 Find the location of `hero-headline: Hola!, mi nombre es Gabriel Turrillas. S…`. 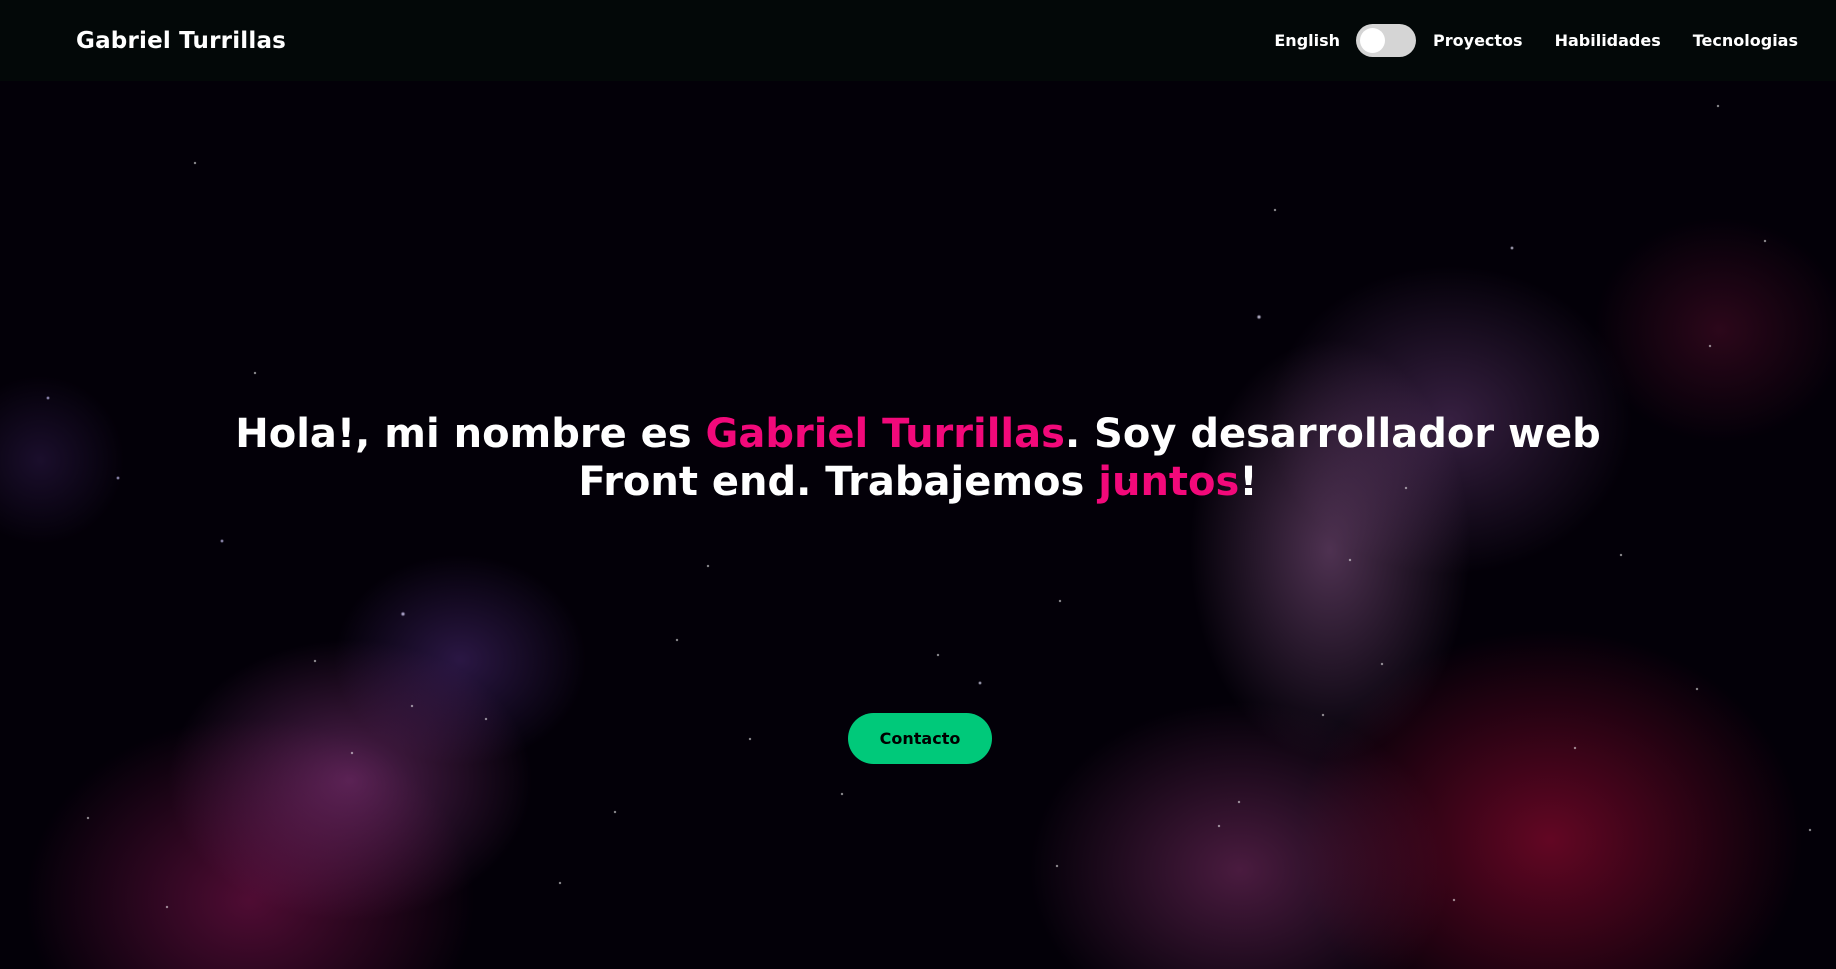

hero-headline: Hola!, mi nombre es Gabriel Turrillas. S… is located at coordinates (918, 458).